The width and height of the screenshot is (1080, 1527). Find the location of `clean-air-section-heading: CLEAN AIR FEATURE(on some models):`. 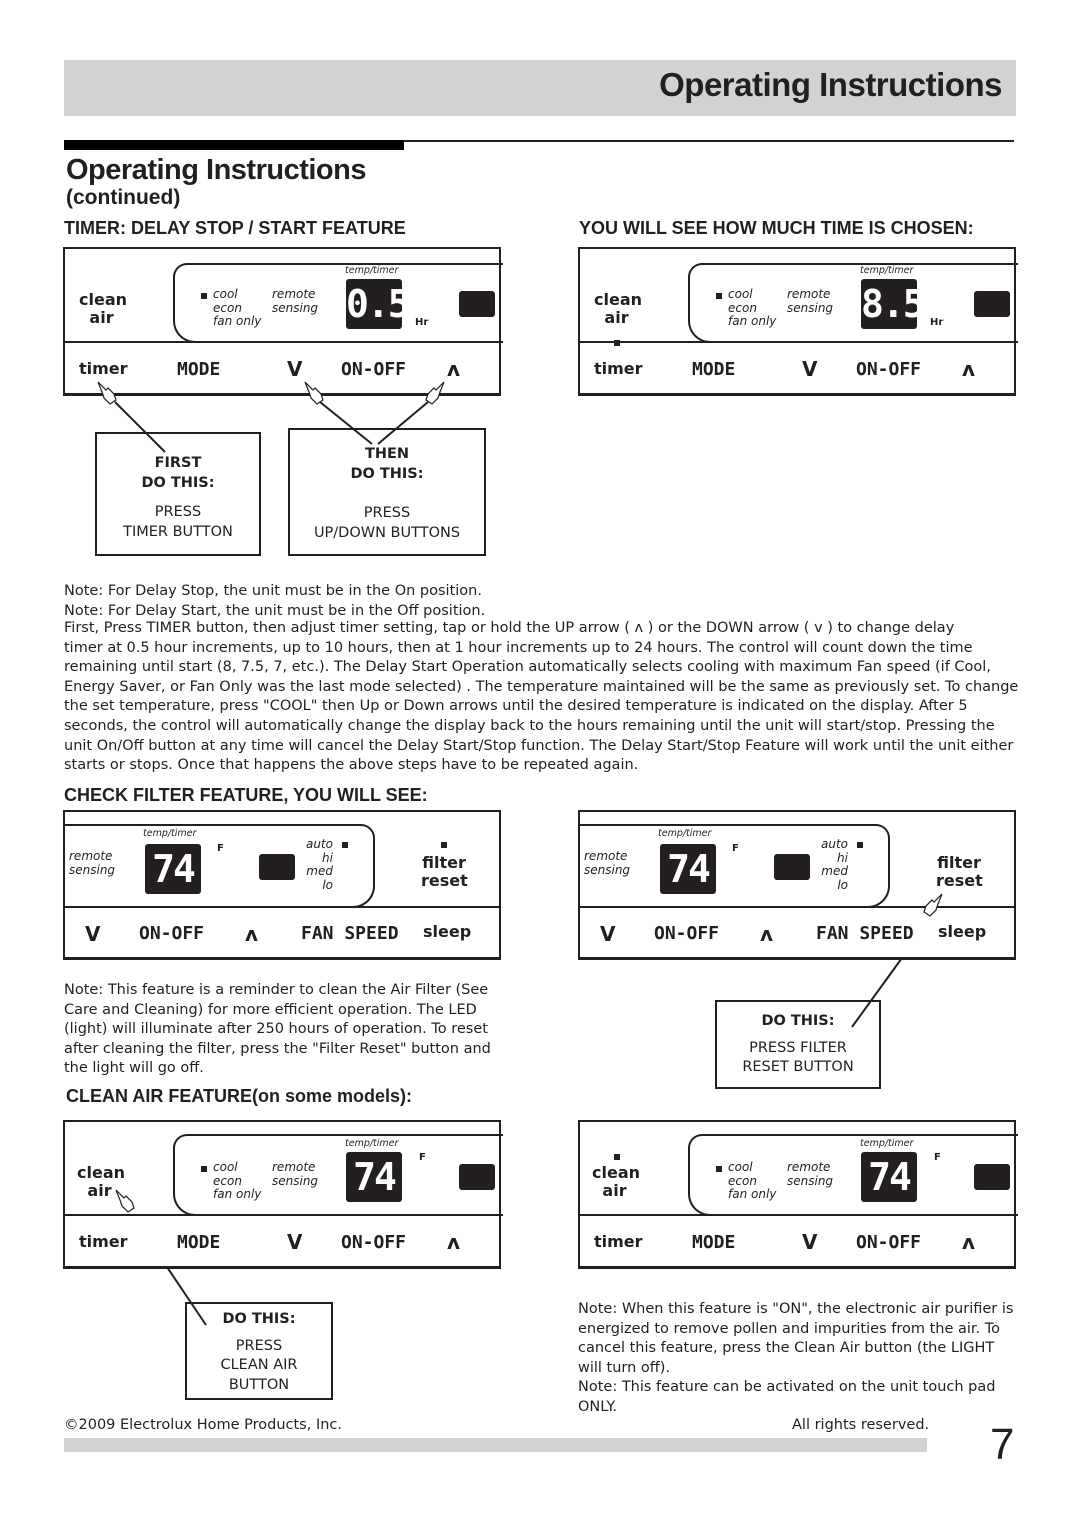

clean-air-section-heading: CLEAN AIR FEATURE(on some models): is located at coordinates (239, 1096).